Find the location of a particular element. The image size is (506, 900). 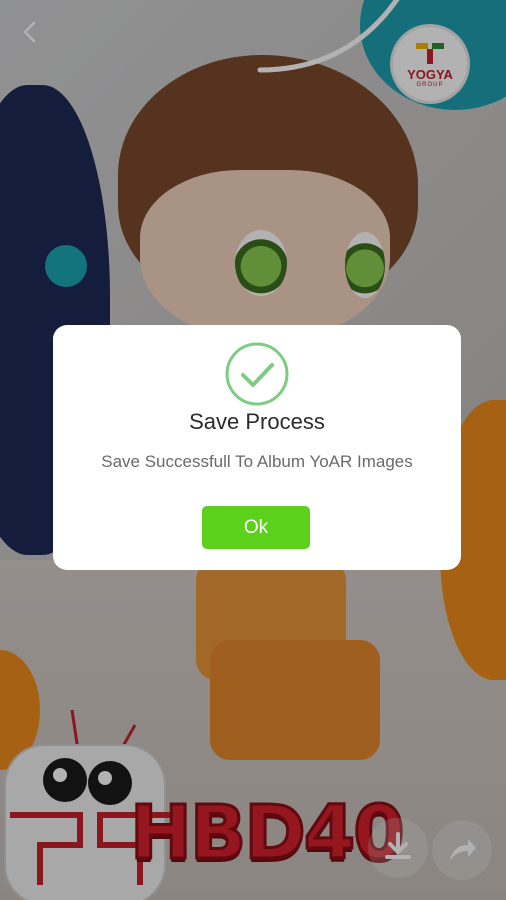

dialog-title: Save Process is located at coordinates (257, 421).